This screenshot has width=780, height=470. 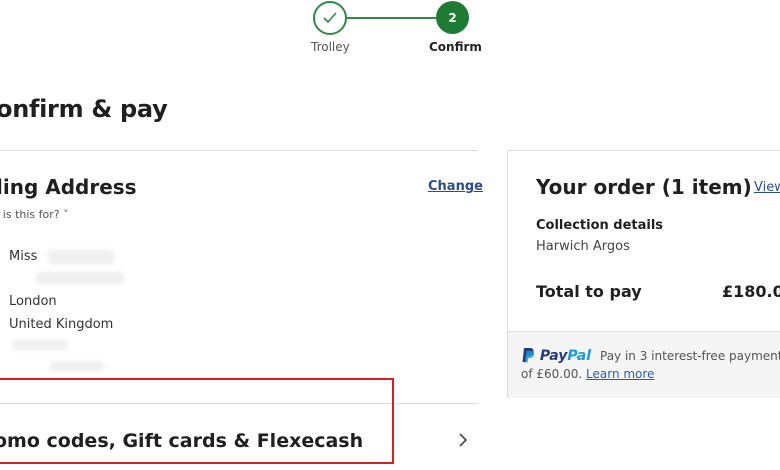 I want to click on collection-store: Harwich Argos, so click(x=583, y=246).